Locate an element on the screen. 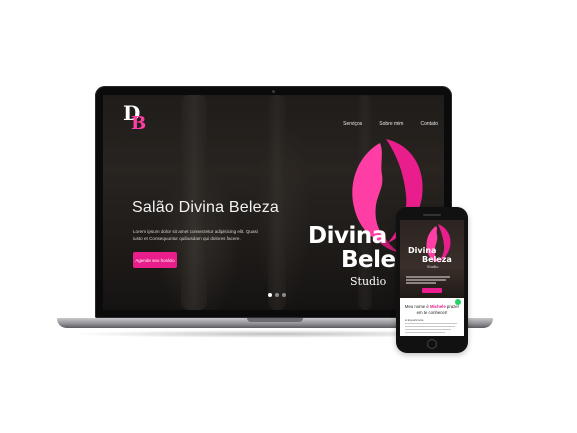  mobile-book-button is located at coordinates (432, 290).